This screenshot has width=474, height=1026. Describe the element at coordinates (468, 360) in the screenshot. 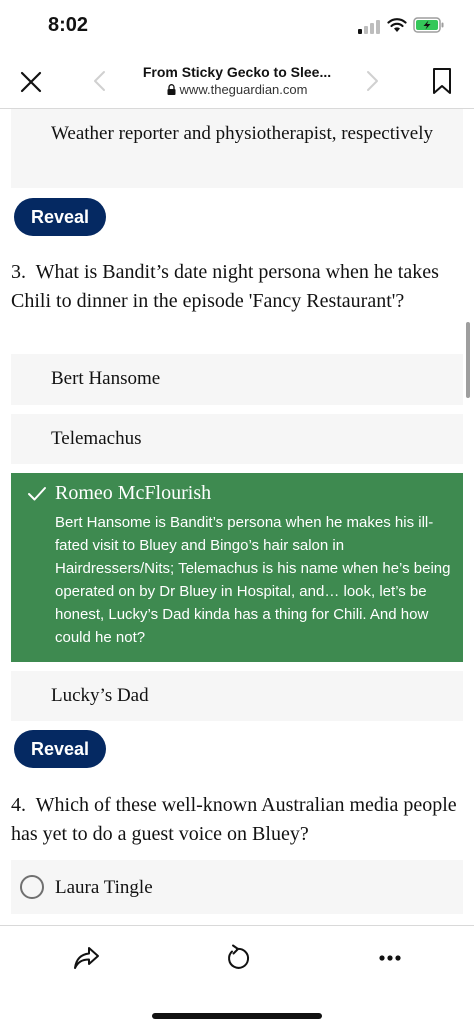

I see `scrollbar` at that location.